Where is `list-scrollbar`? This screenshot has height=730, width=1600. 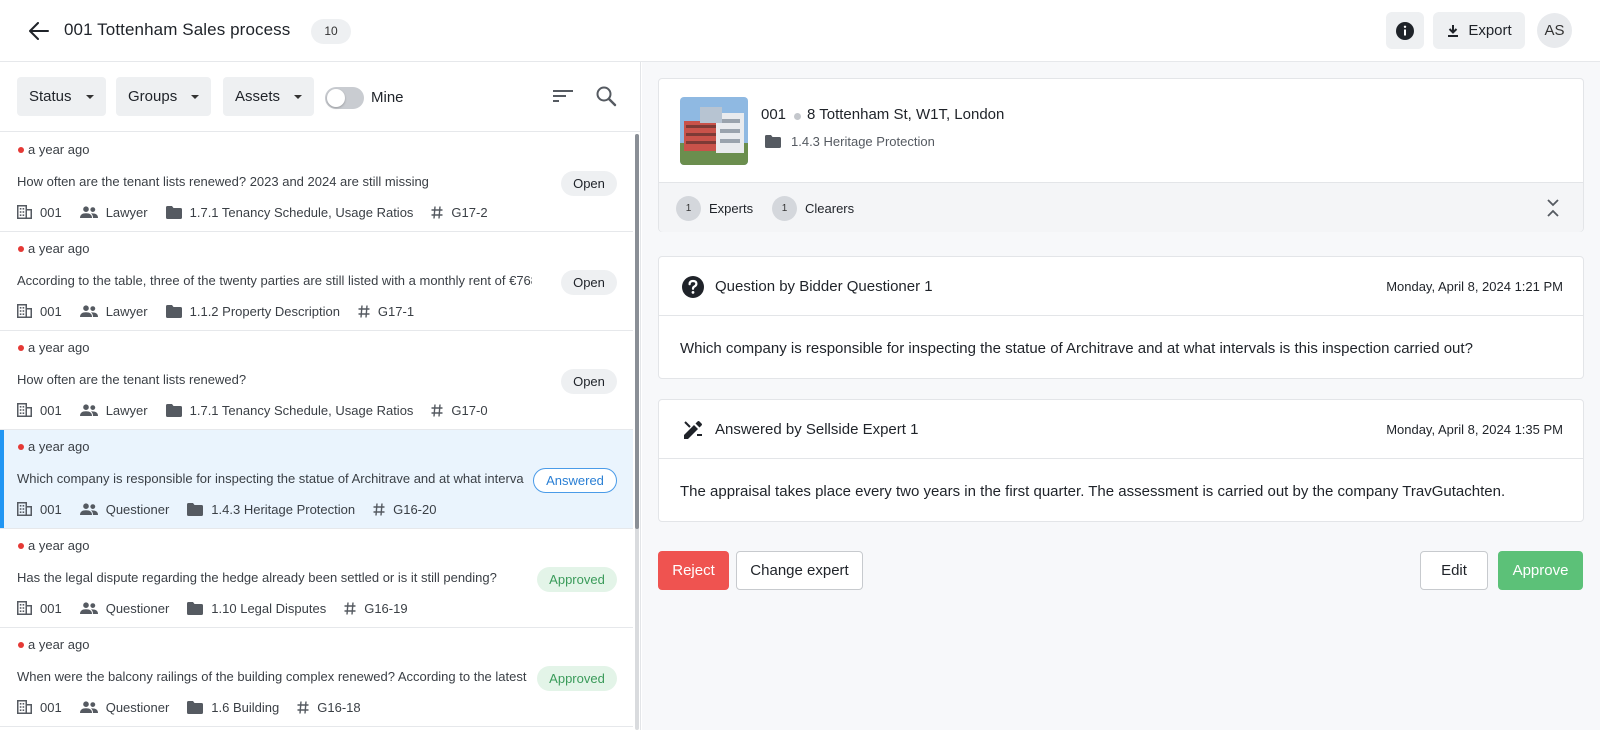 list-scrollbar is located at coordinates (637, 432).